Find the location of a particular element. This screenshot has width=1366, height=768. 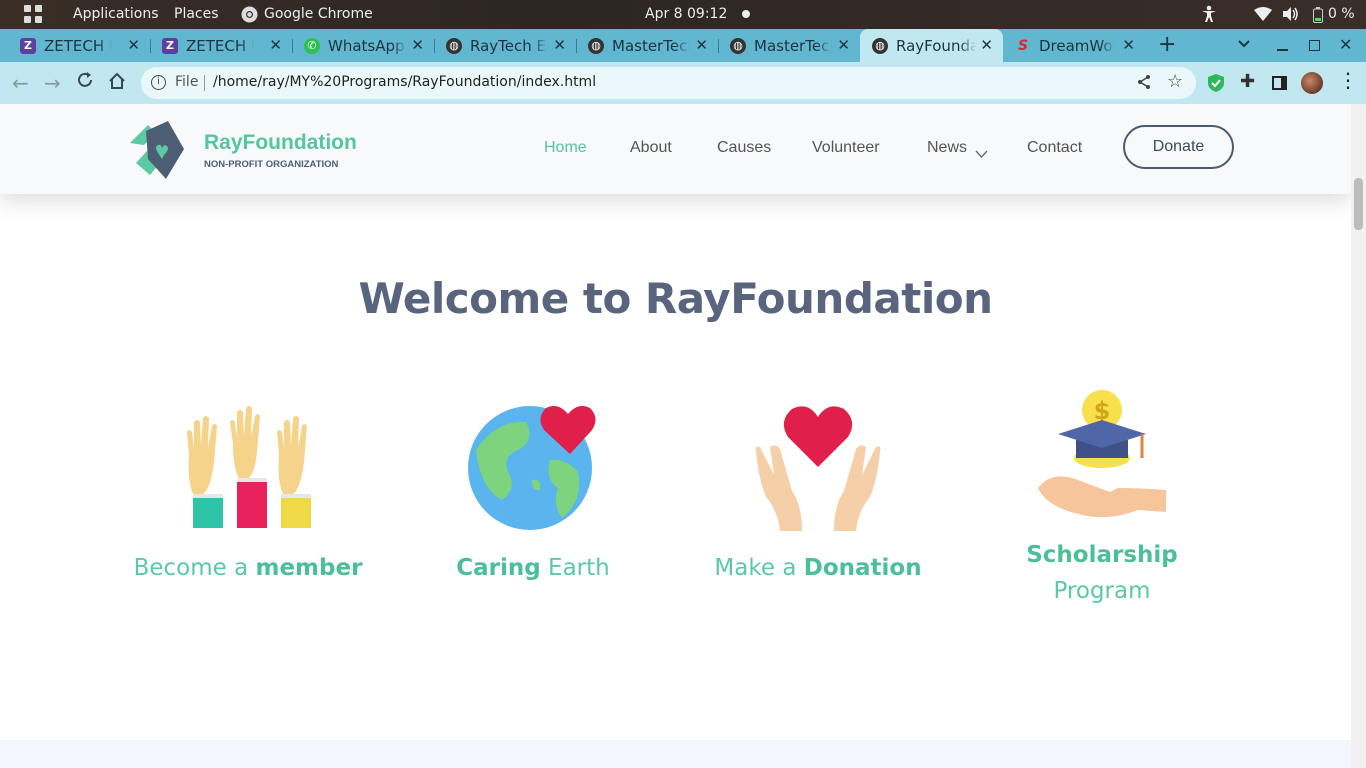

nav-contact: Contact is located at coordinates (1054, 148).